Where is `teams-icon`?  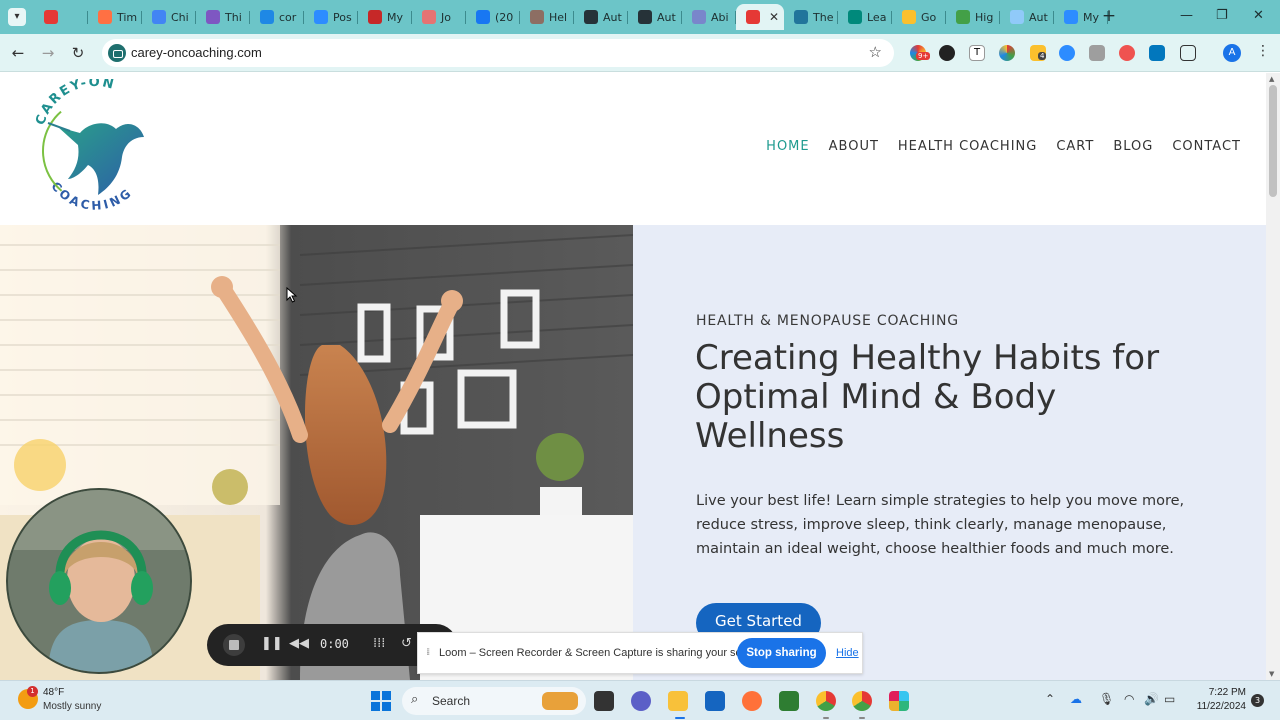
teams-icon is located at coordinates (641, 701).